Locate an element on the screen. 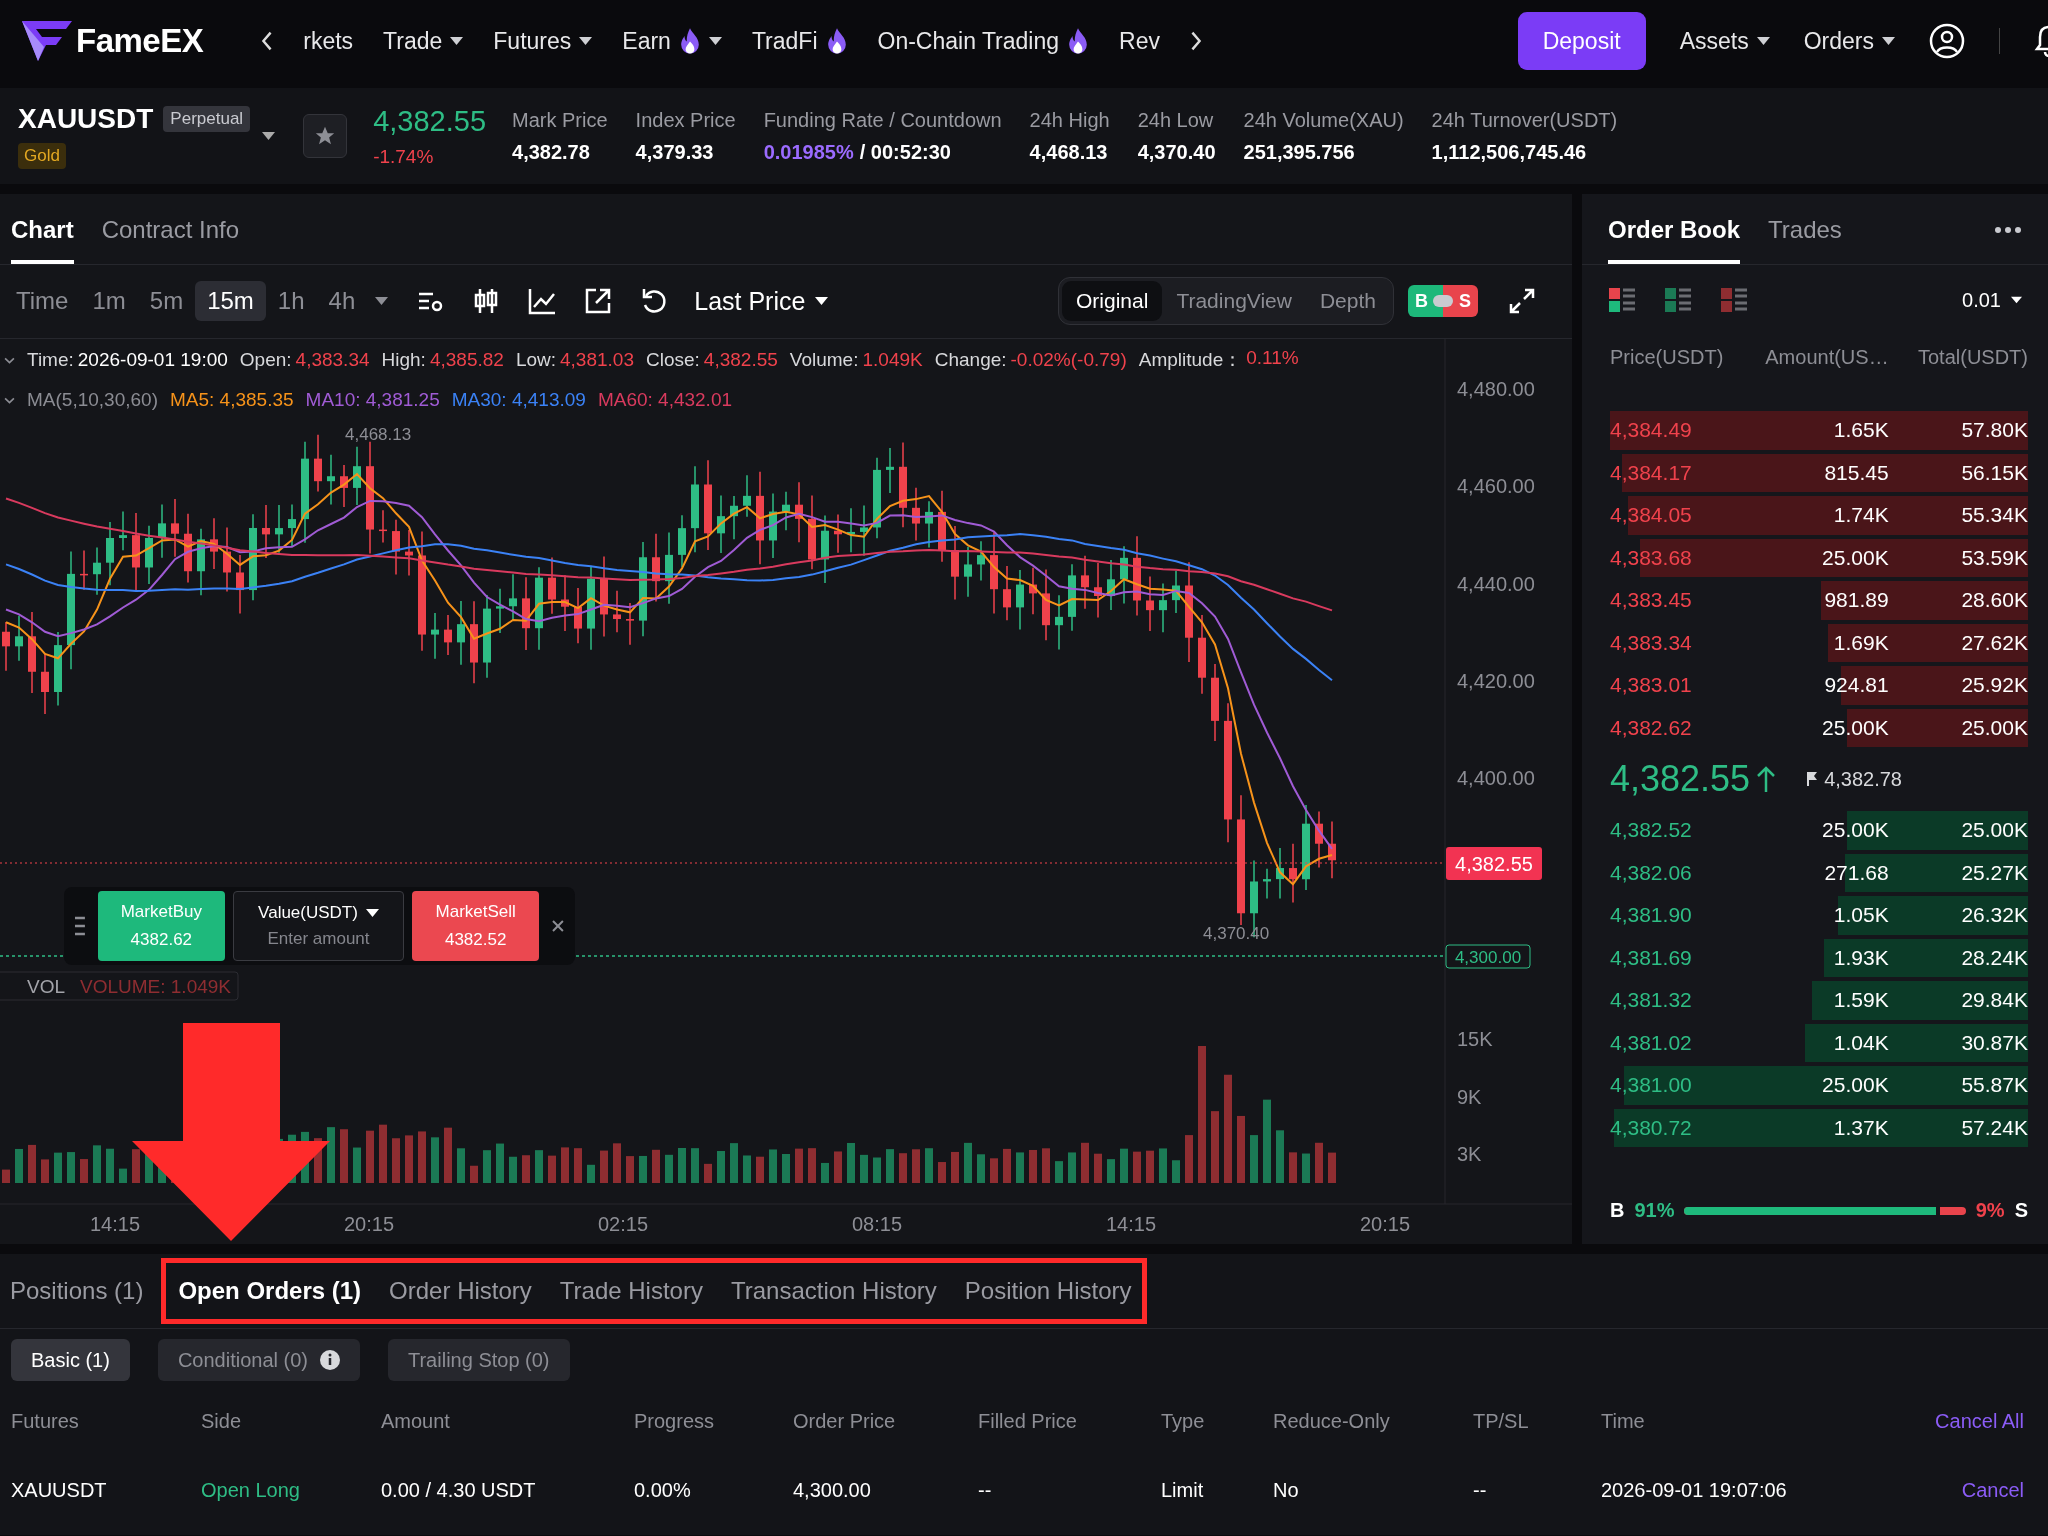 This screenshot has height=1536, width=2048. nav-menu-item: Orders is located at coordinates (1849, 41).